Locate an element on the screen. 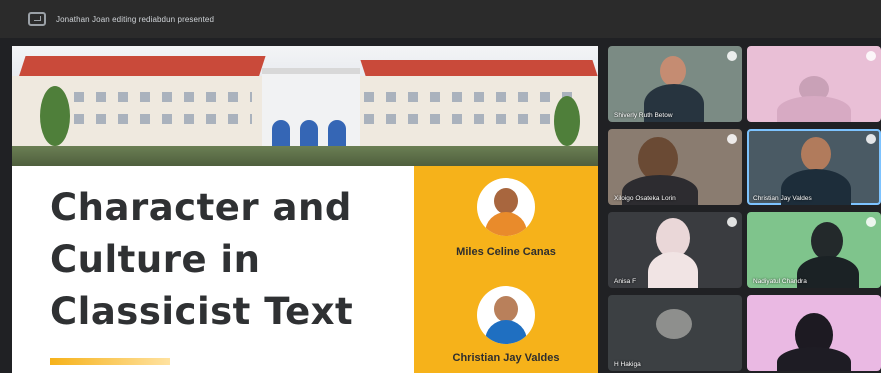 The width and height of the screenshot is (881, 373). participant-avatar-image is located at coordinates (674, 324).